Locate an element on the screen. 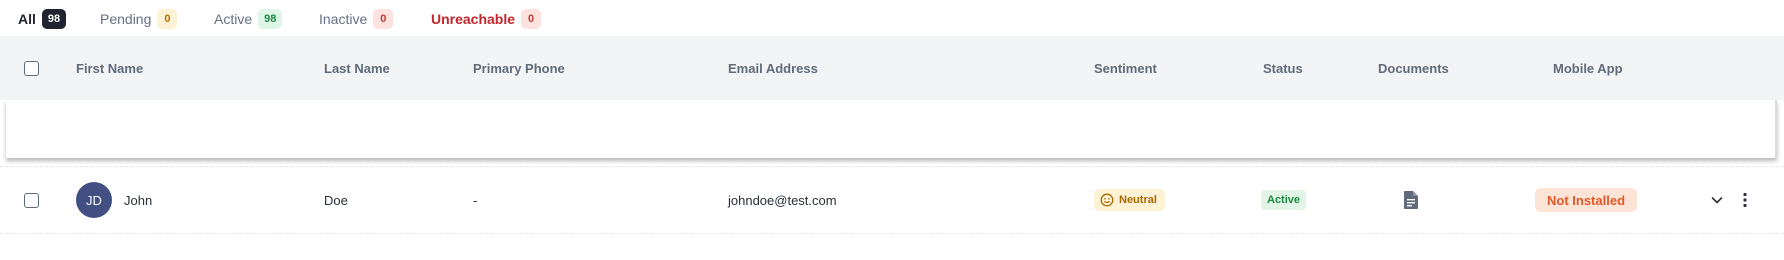  tab-label: Active is located at coordinates (233, 19).